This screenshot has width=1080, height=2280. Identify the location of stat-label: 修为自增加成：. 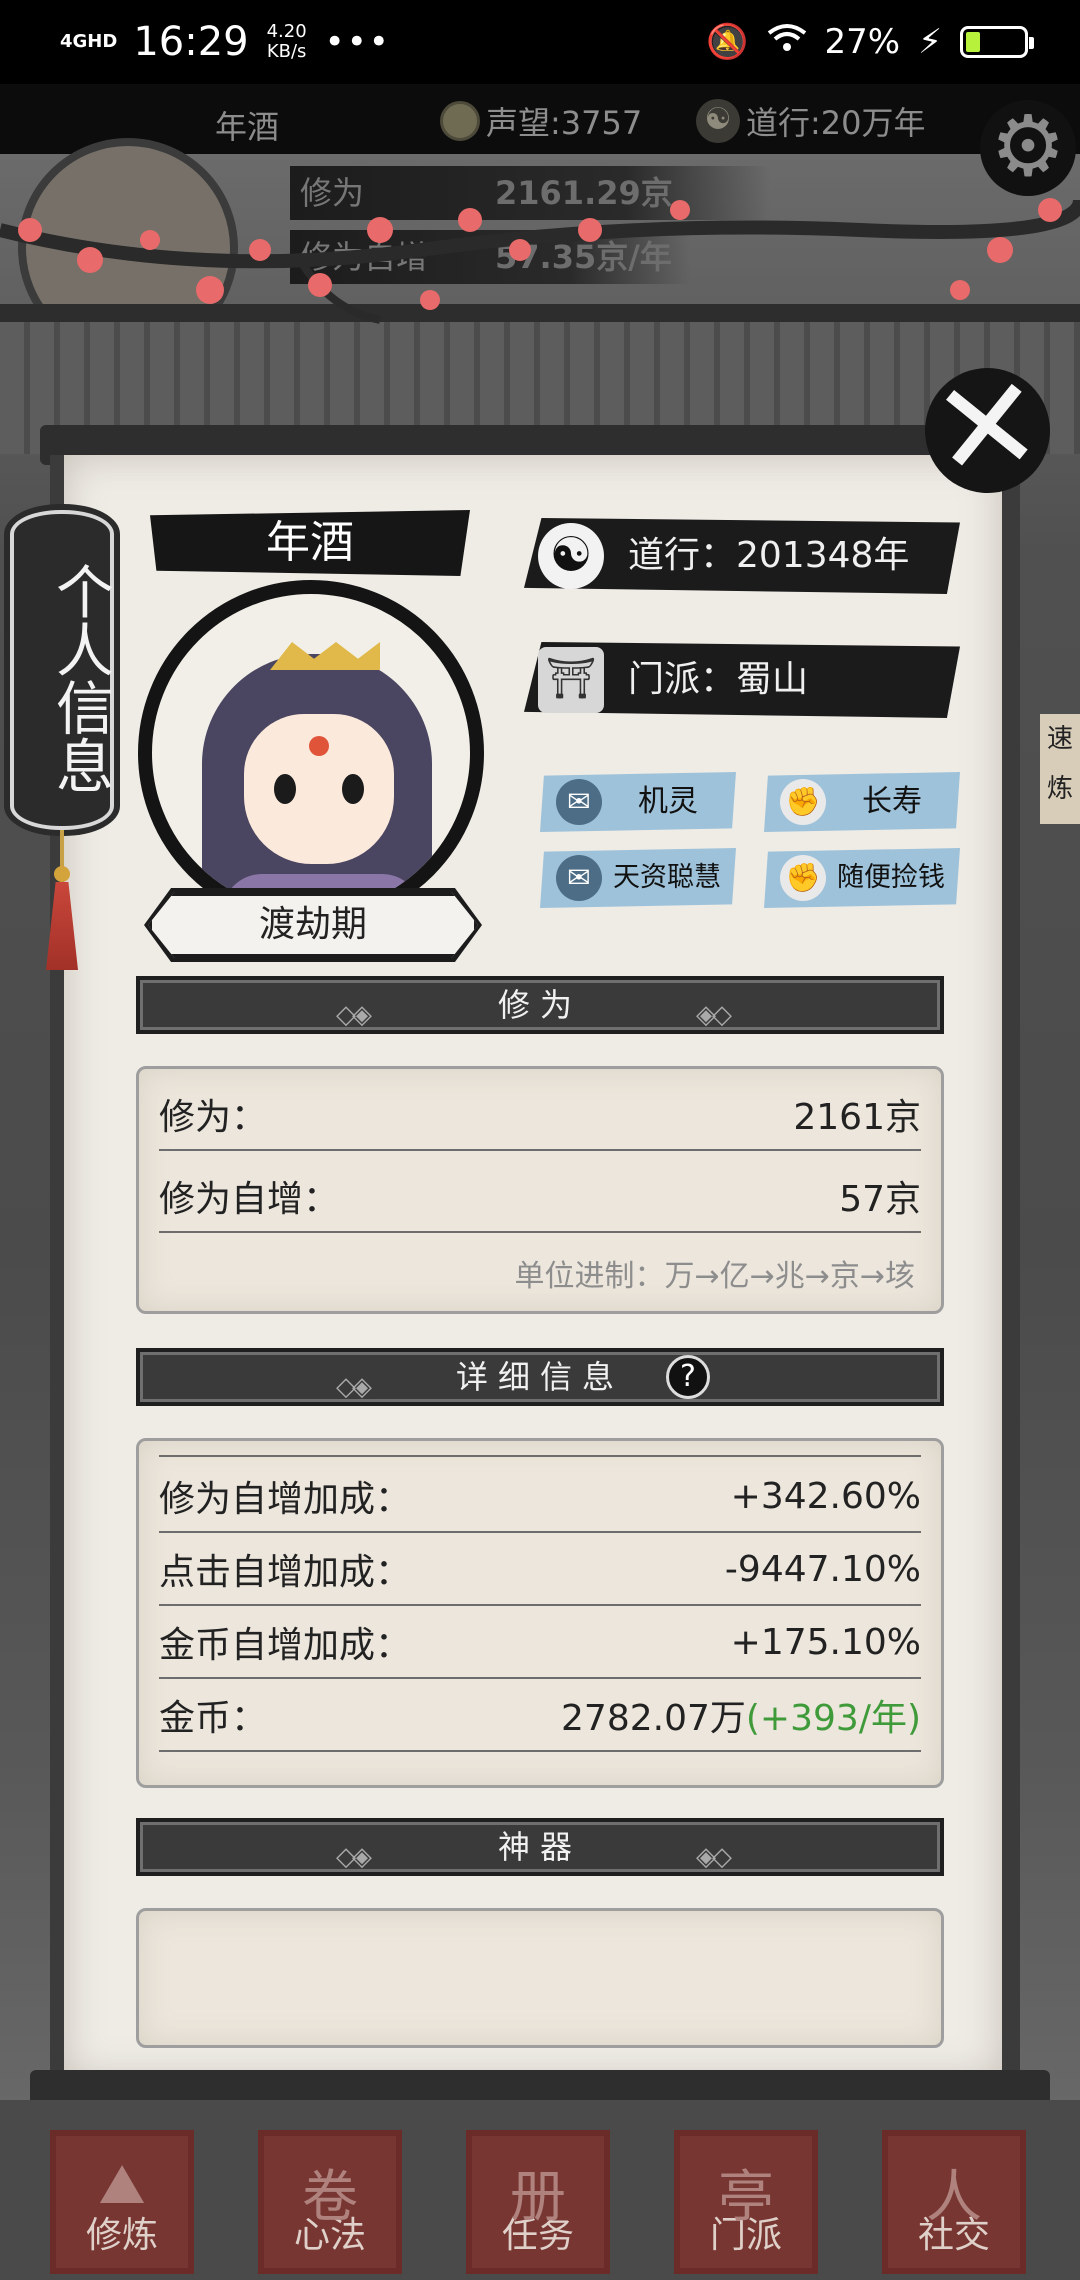
(285, 1499).